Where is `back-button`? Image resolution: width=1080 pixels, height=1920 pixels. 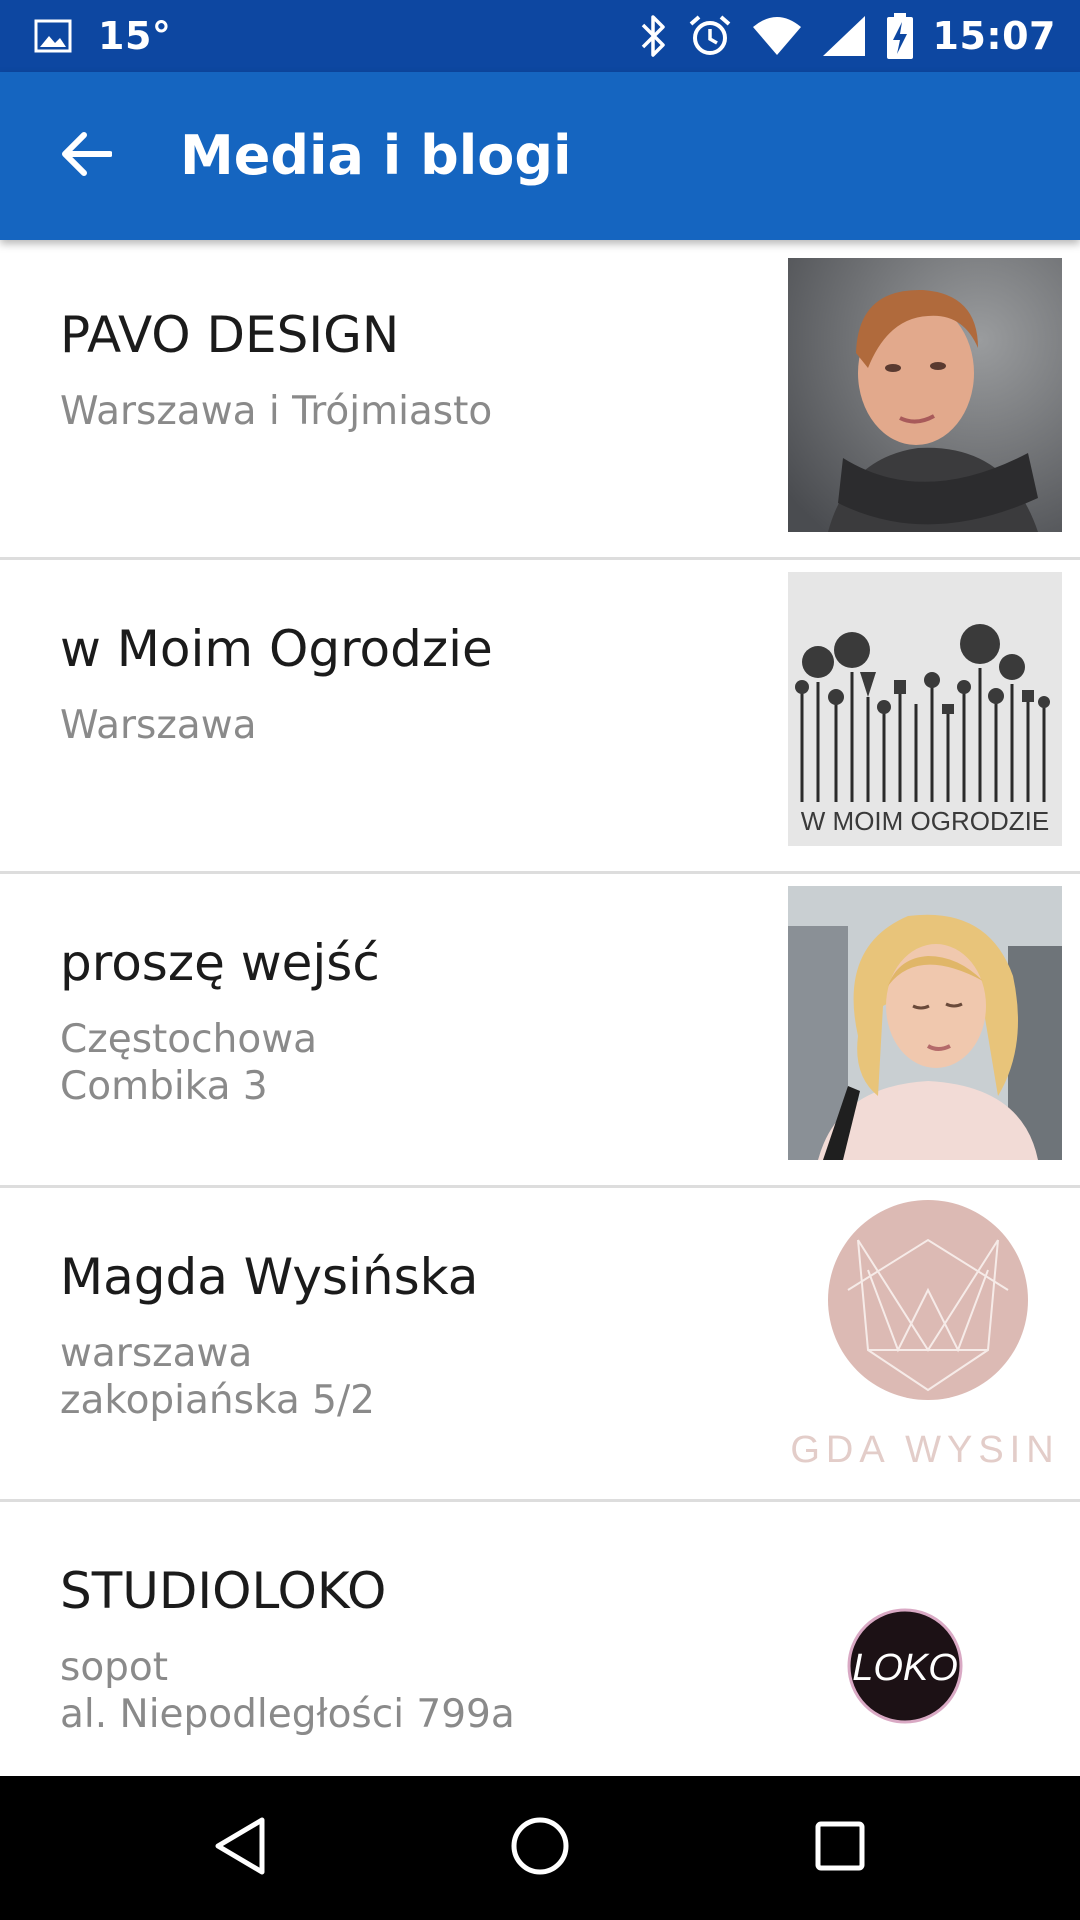
back-button is located at coordinates (86, 156).